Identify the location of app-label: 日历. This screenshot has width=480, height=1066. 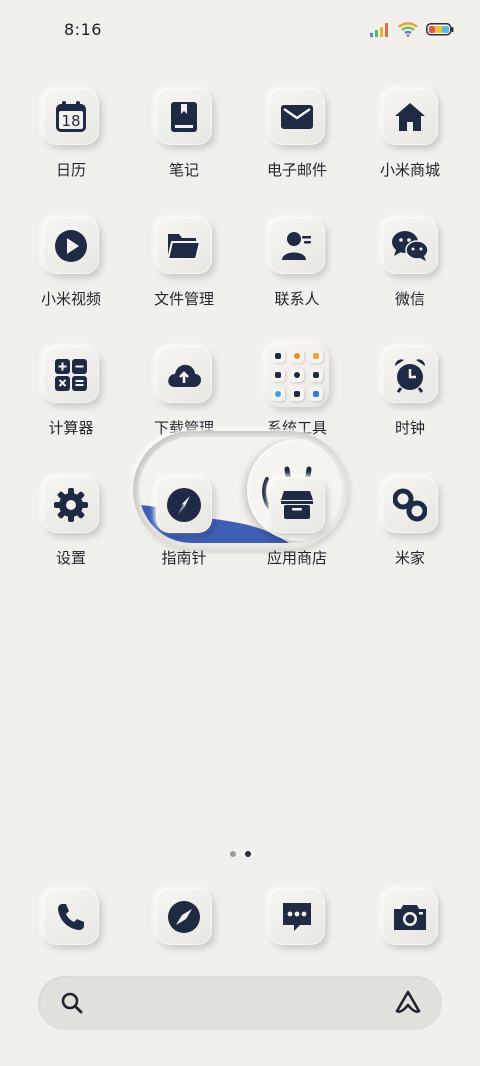
(70, 170).